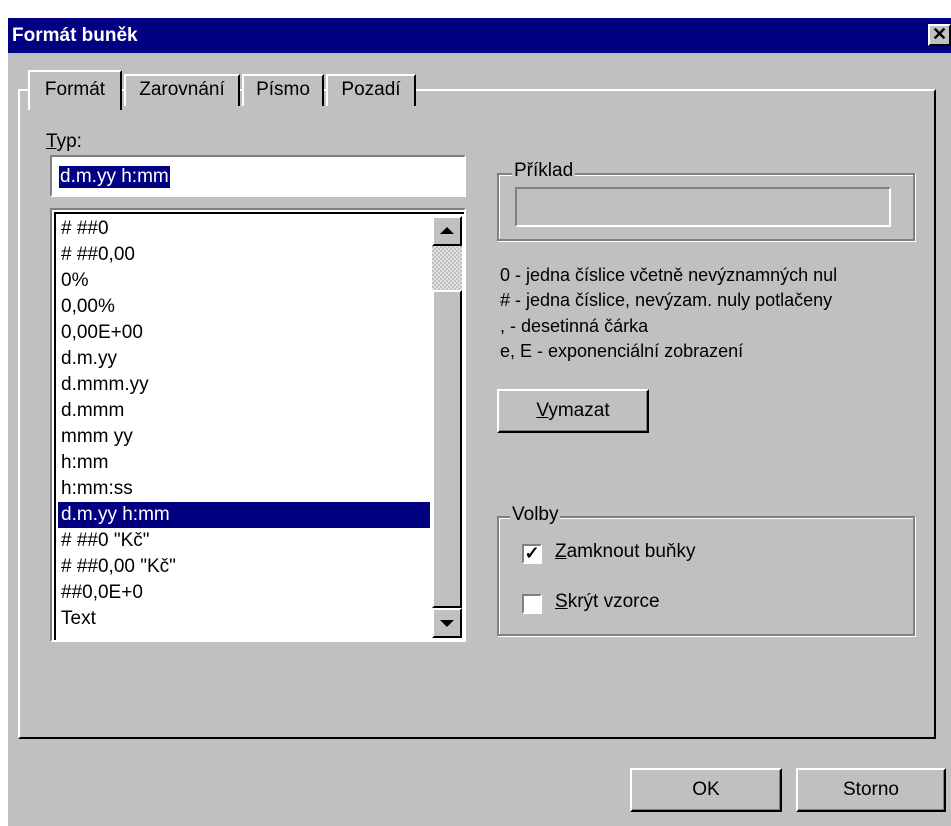 The image size is (951, 826). Describe the element at coordinates (532, 604) in the screenshot. I see `hide-formulas-checkbox` at that location.